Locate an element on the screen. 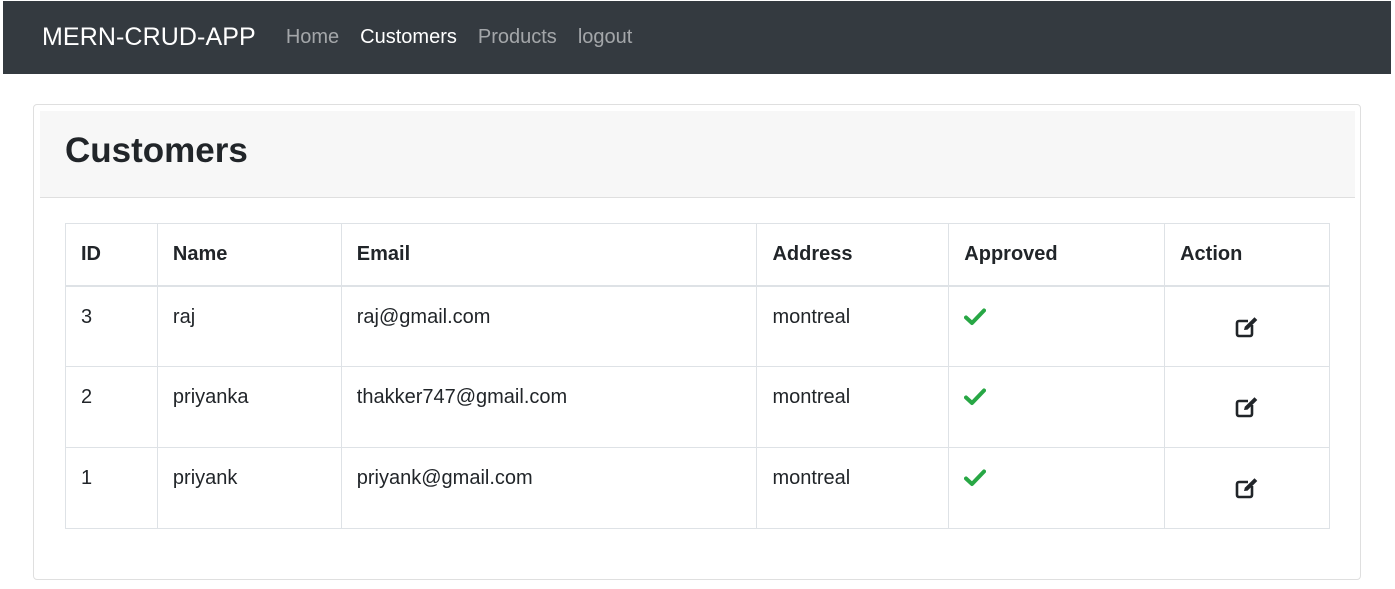 The image size is (1395, 589). cell-email: raj@gmail.com is located at coordinates (549, 326).